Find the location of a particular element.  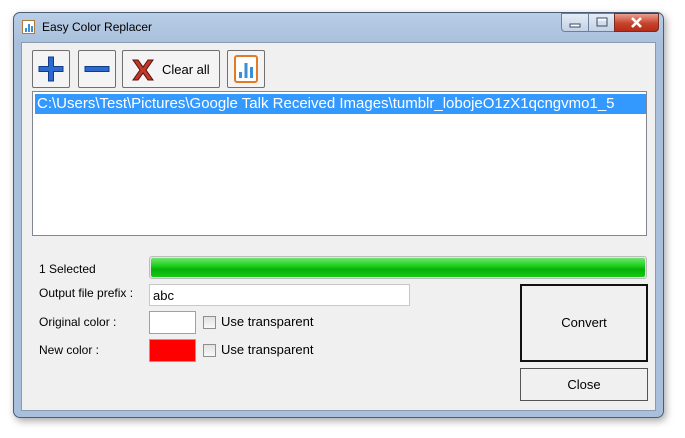

progress-bar is located at coordinates (398, 267).